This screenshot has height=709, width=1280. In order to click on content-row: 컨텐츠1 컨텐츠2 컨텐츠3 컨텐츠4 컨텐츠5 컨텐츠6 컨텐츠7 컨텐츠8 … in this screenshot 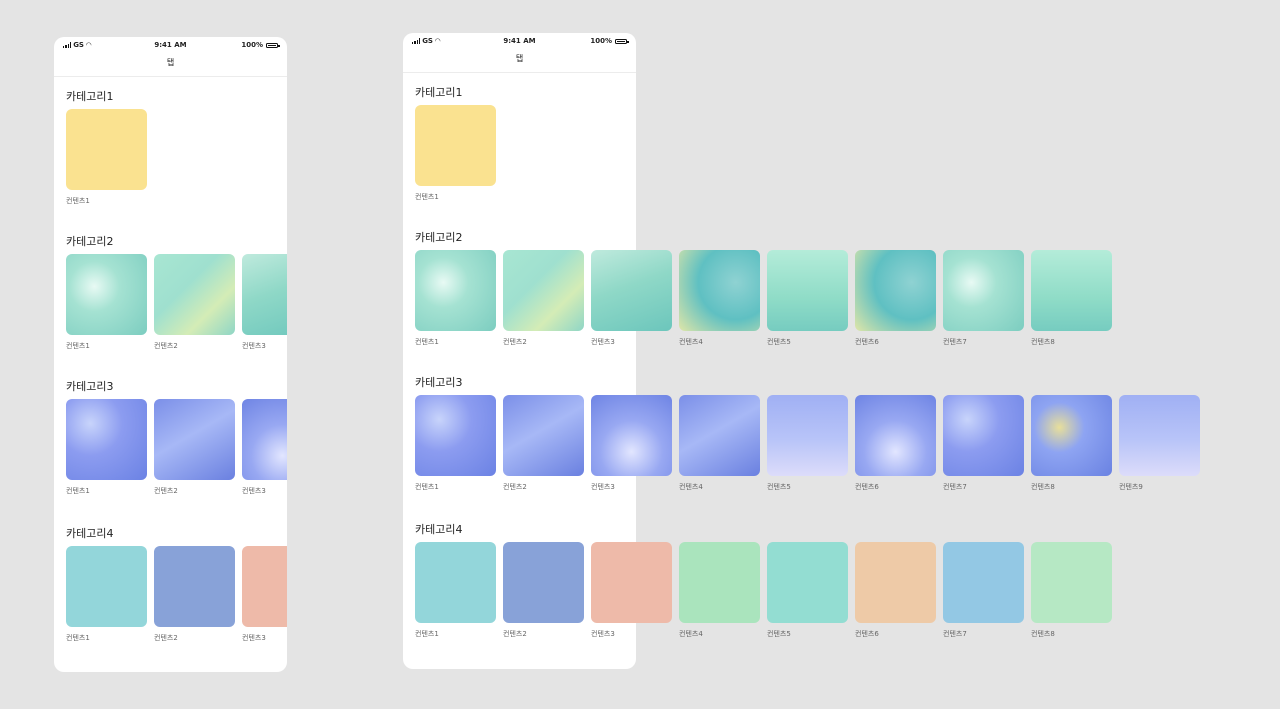, I will do `click(807, 443)`.